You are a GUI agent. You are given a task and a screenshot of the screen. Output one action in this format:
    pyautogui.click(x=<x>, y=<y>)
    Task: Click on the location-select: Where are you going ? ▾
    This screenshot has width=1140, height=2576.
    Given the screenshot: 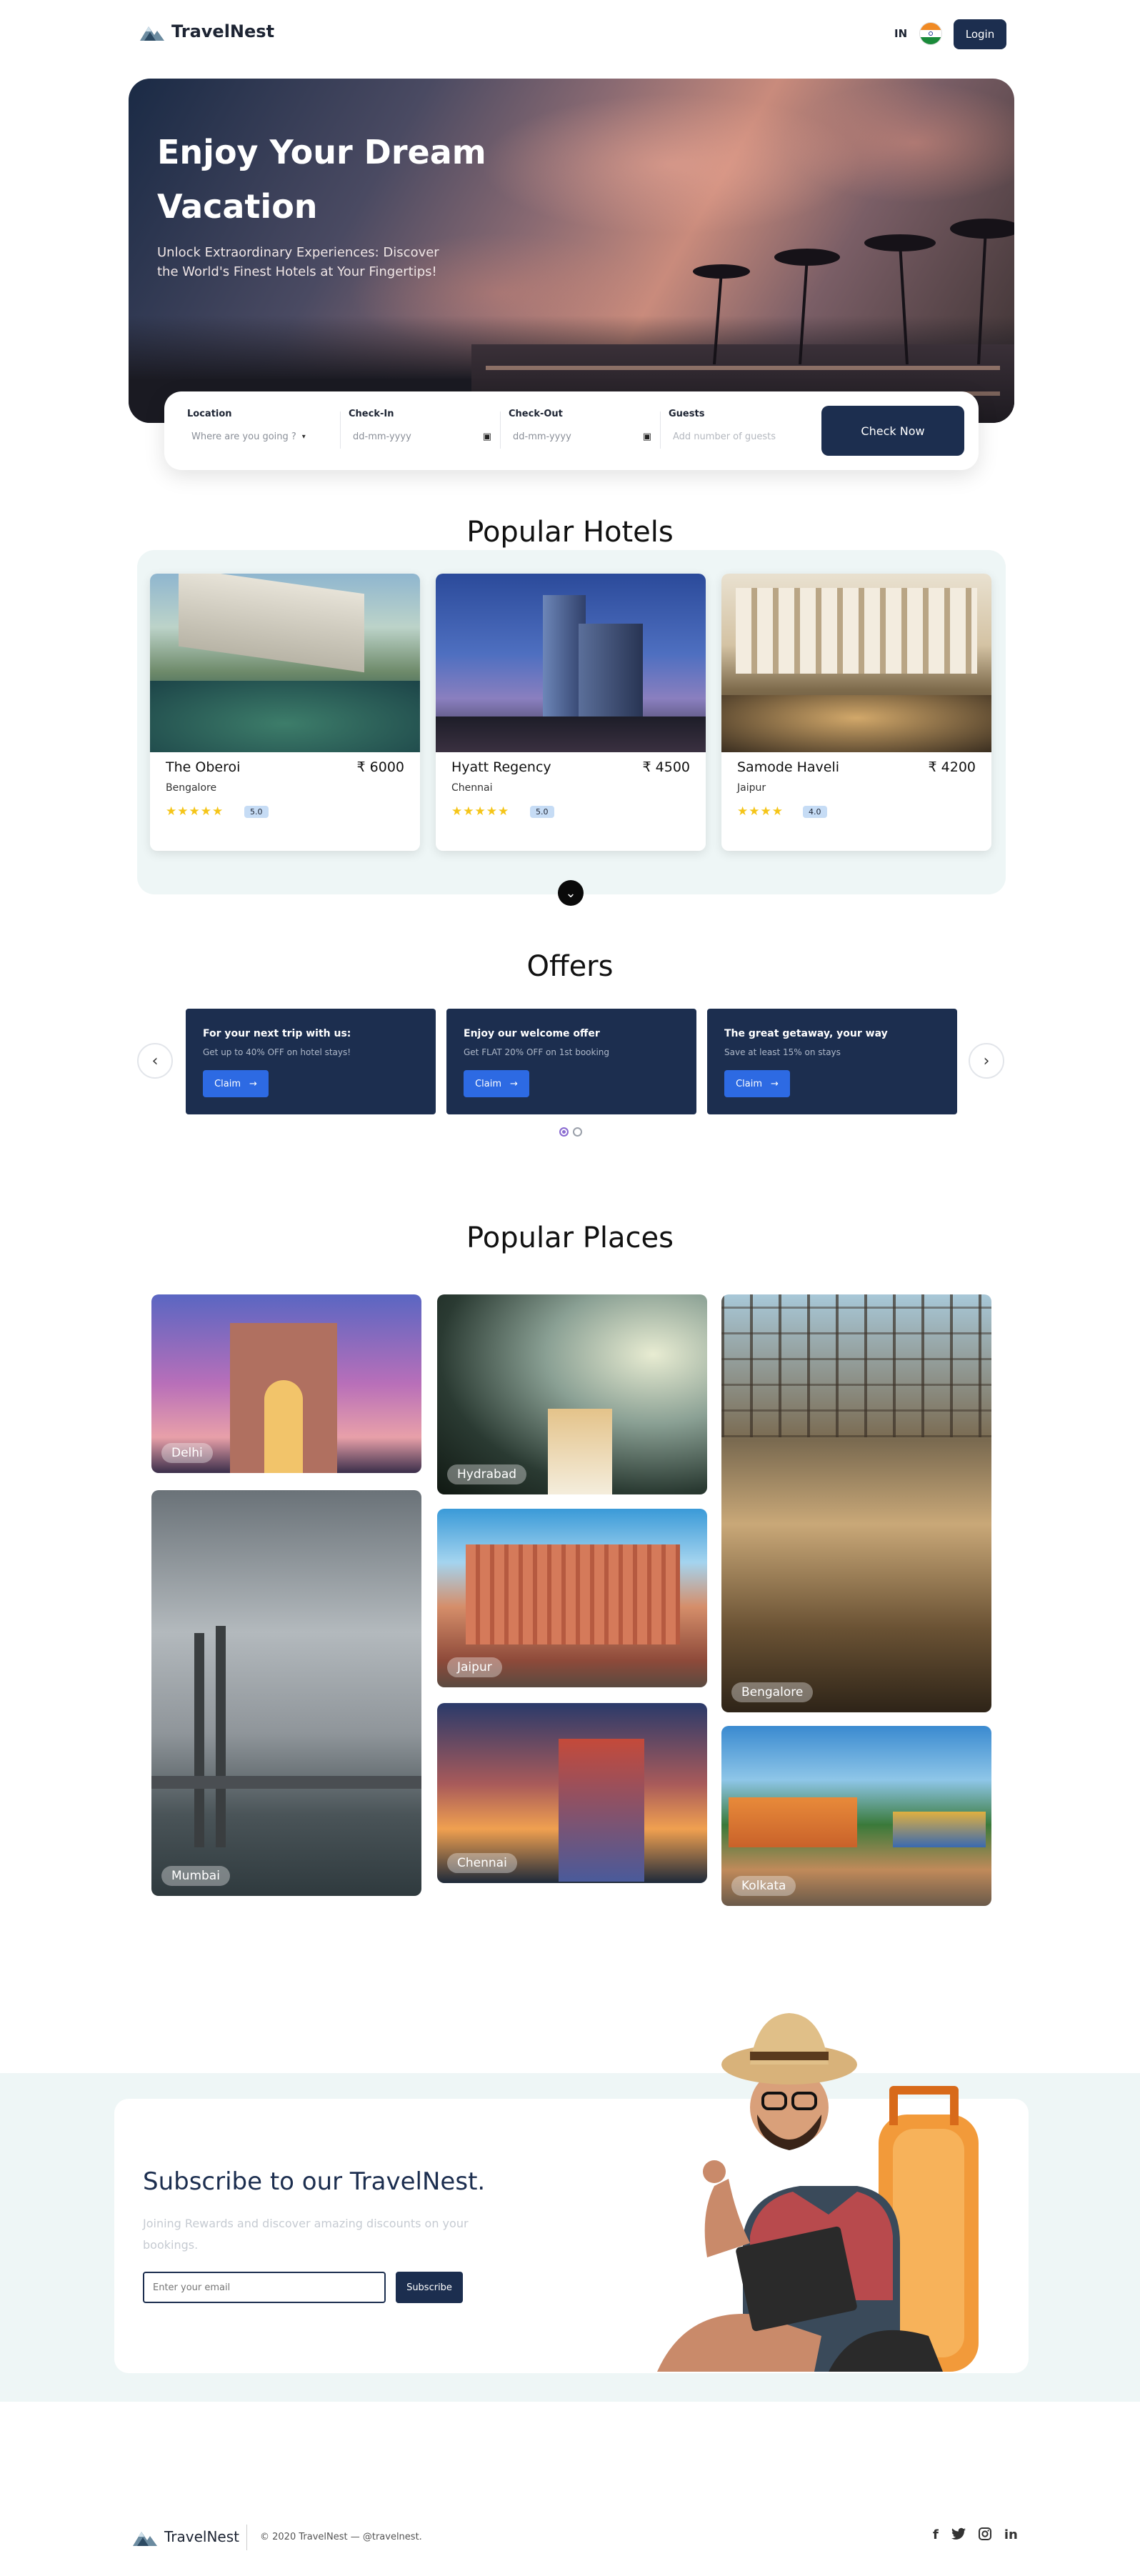 What is the action you would take?
    pyautogui.click(x=246, y=436)
    